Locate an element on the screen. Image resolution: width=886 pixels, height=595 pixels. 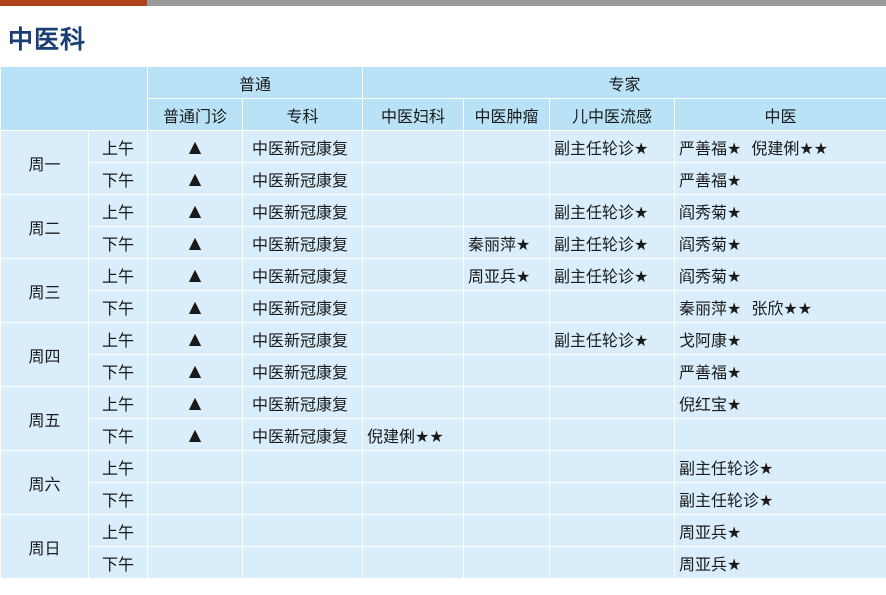
doctor-name: 倪建俐★★ is located at coordinates (790, 148).